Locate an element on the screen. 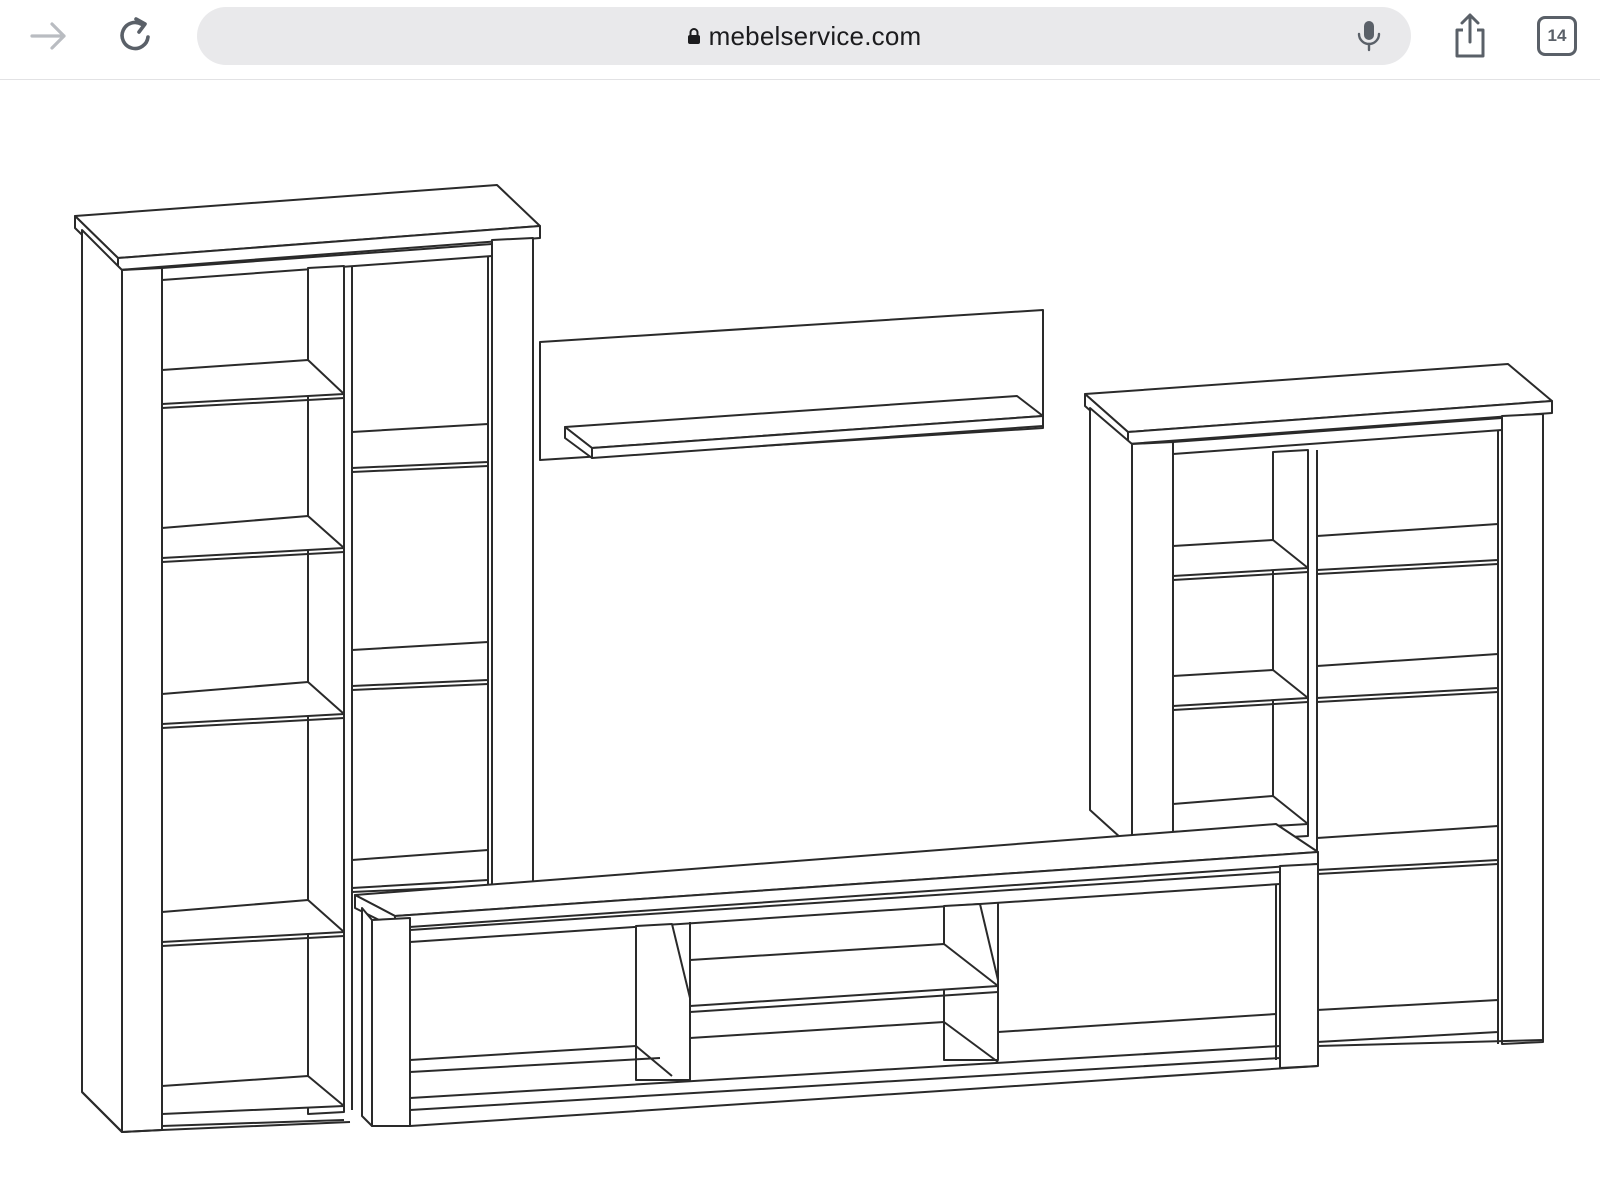 This screenshot has width=1600, height=1200. address-bar: mebelservice.com is located at coordinates (804, 36).